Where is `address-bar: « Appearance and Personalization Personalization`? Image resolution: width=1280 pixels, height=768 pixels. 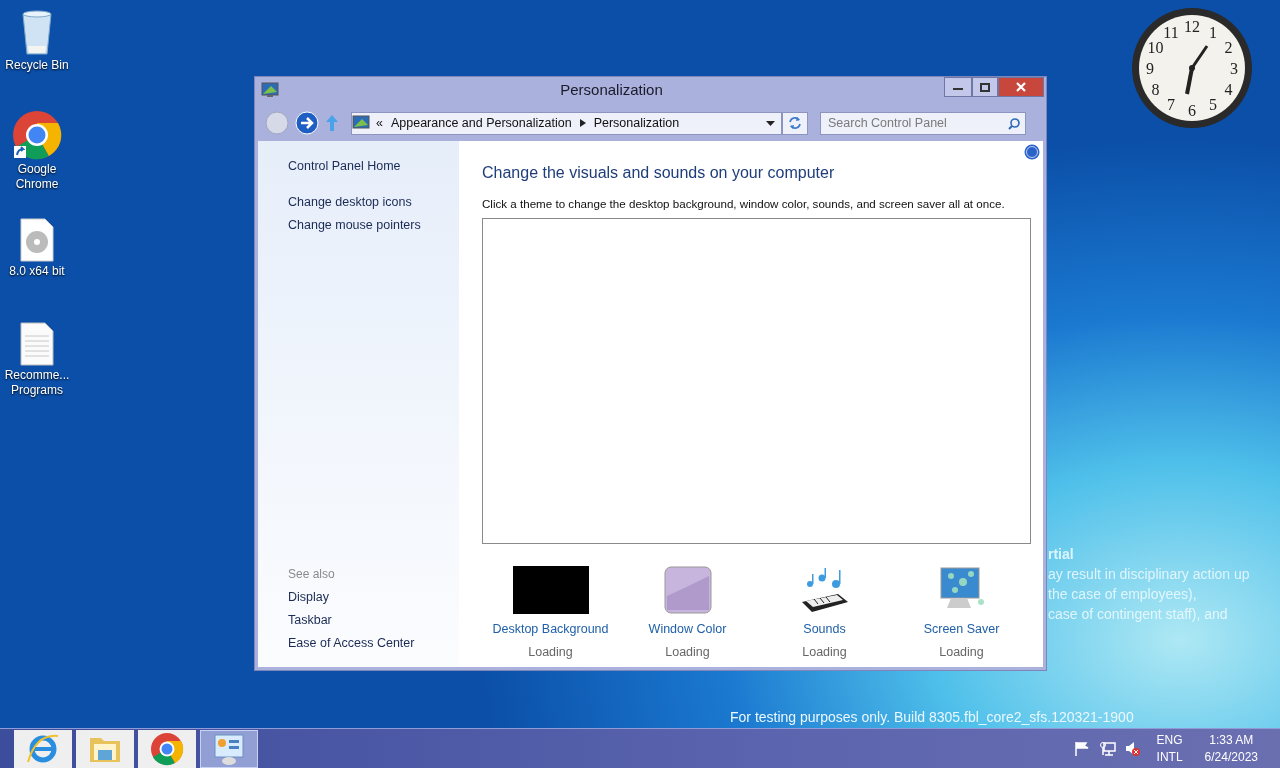
address-bar: « Appearance and Personalization Personalization is located at coordinates (566, 123).